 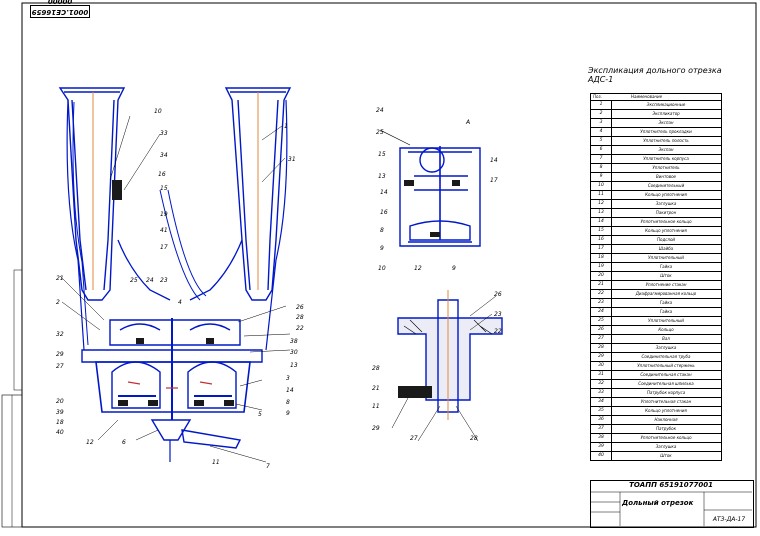 I want to click on callout-detail-A: А, so click(x=467, y=122).